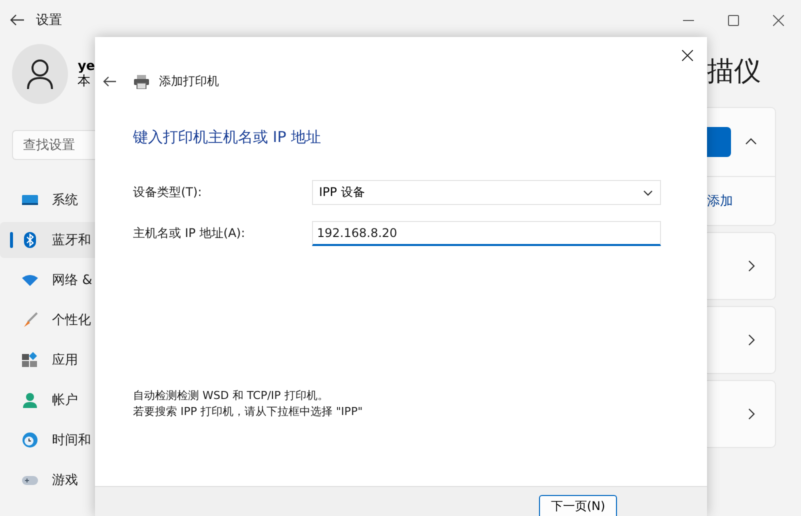 This screenshot has height=516, width=801. I want to click on primary-button, so click(719, 142).